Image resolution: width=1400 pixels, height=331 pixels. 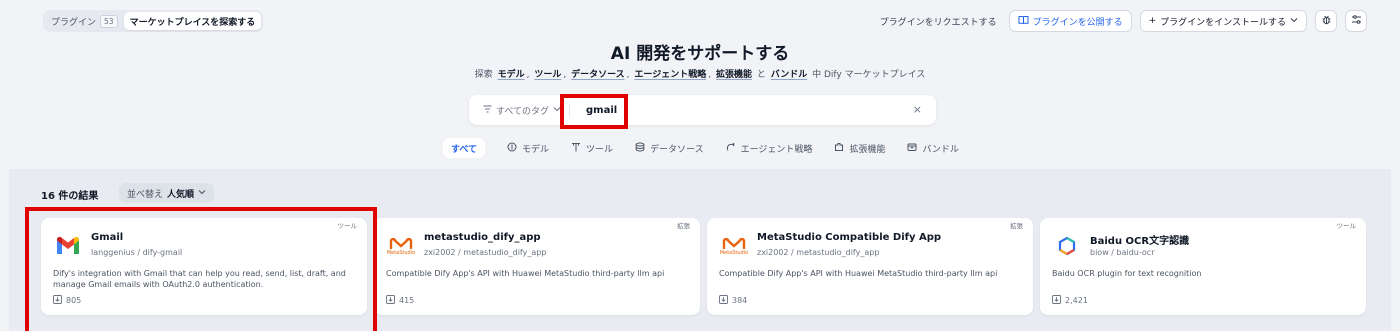 What do you see at coordinates (740, 300) in the screenshot?
I see `install-count: 384` at bounding box center [740, 300].